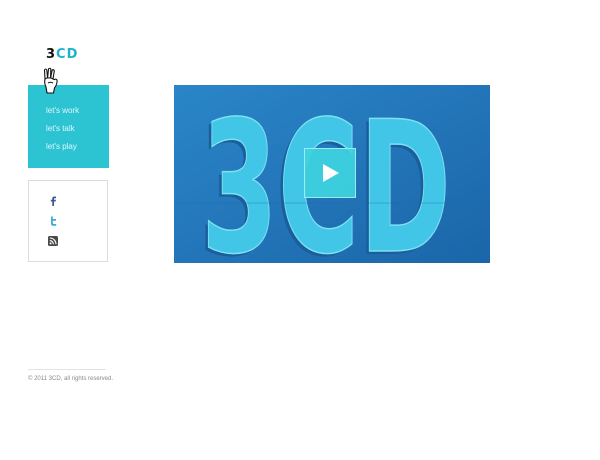  I want to click on nav-item-lets-play: let's play, so click(61, 146).